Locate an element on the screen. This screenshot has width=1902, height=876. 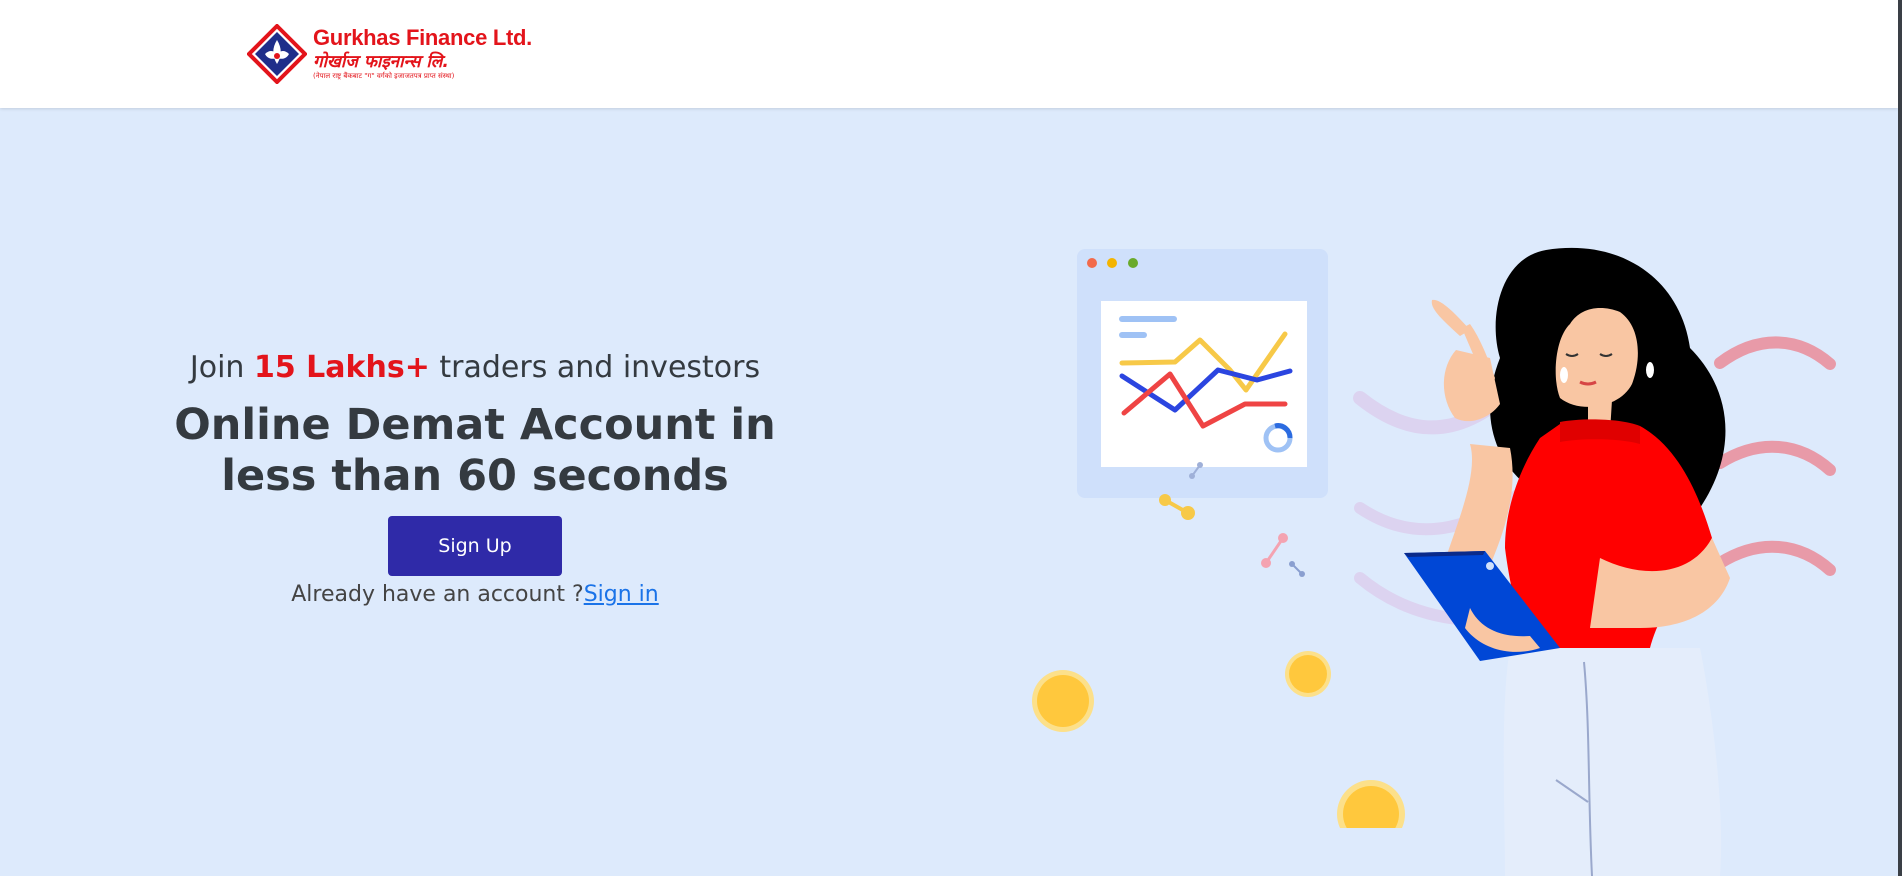
join-suffix: traders and investors is located at coordinates (595, 367).